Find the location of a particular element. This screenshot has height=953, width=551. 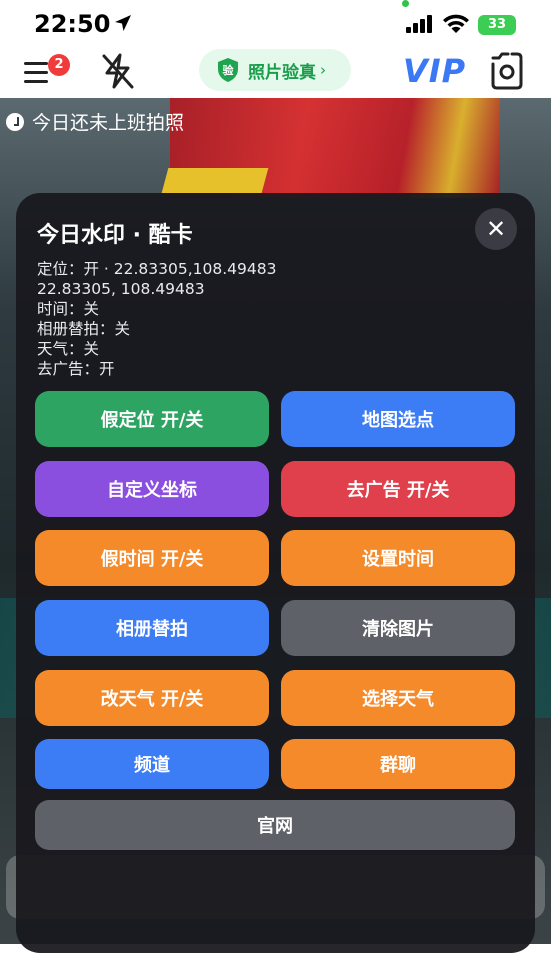

status-line-album: 相册替拍：关 is located at coordinates (84, 329).